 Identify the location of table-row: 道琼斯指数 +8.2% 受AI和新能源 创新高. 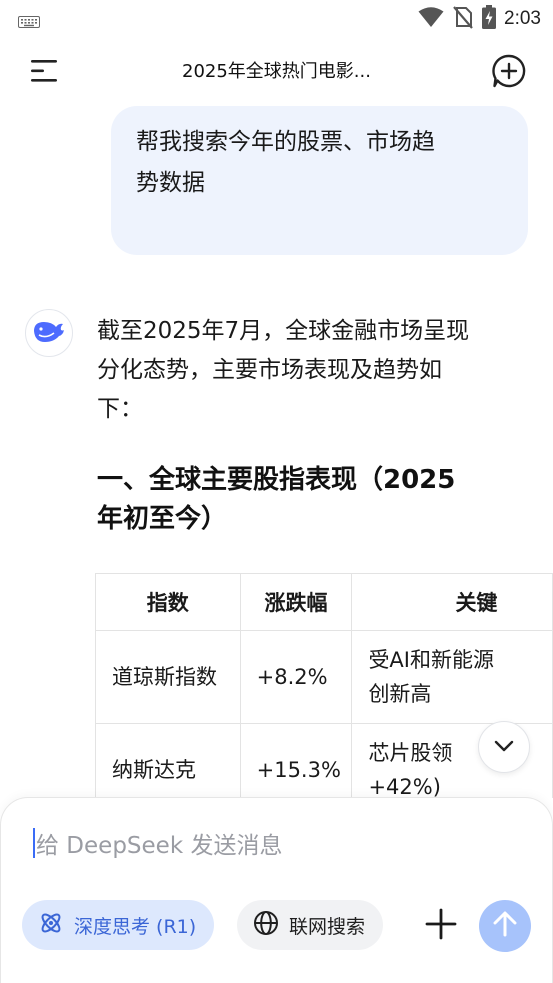
(324, 677).